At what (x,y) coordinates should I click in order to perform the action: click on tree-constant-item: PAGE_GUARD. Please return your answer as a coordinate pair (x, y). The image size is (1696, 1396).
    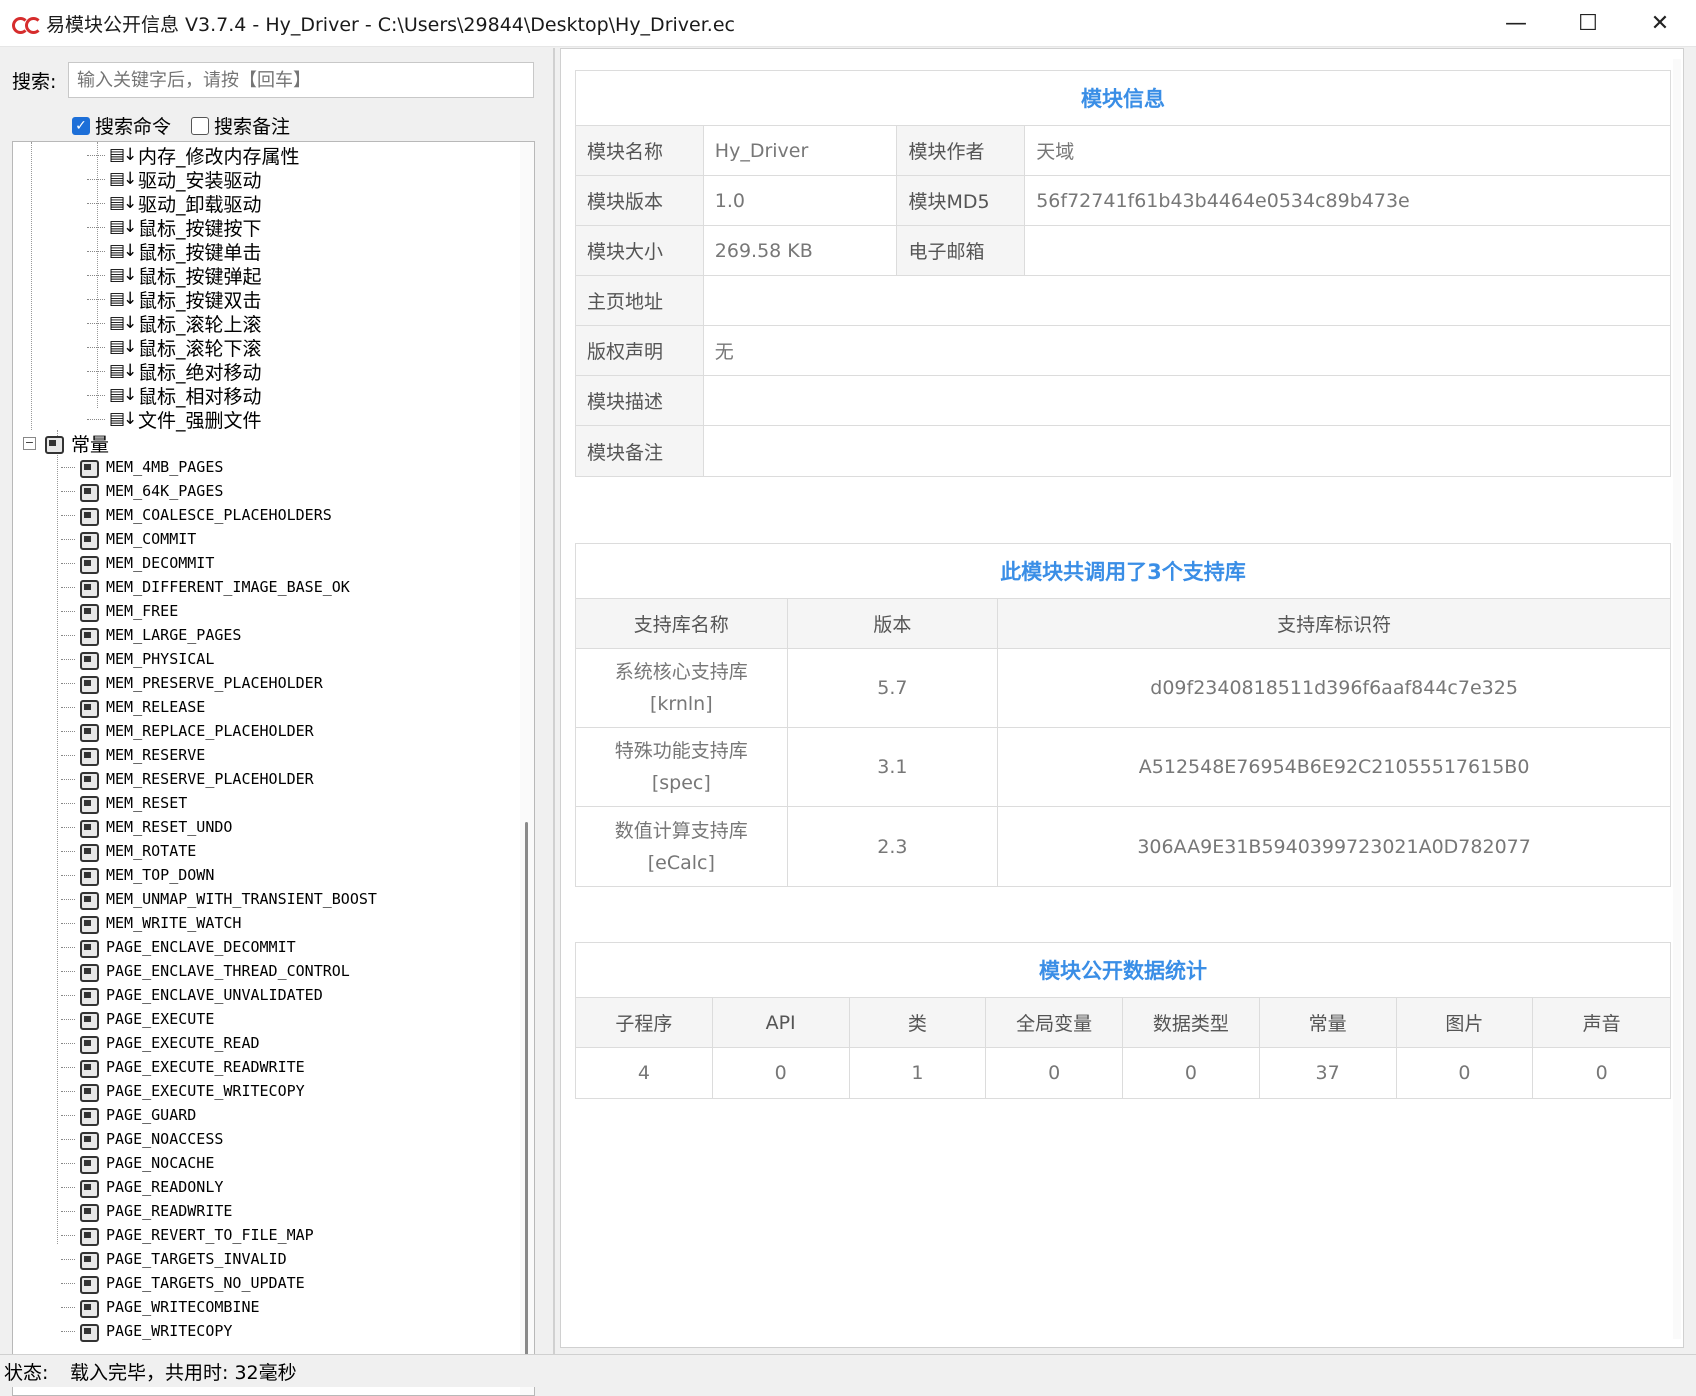
    Looking at the image, I should click on (128, 1115).